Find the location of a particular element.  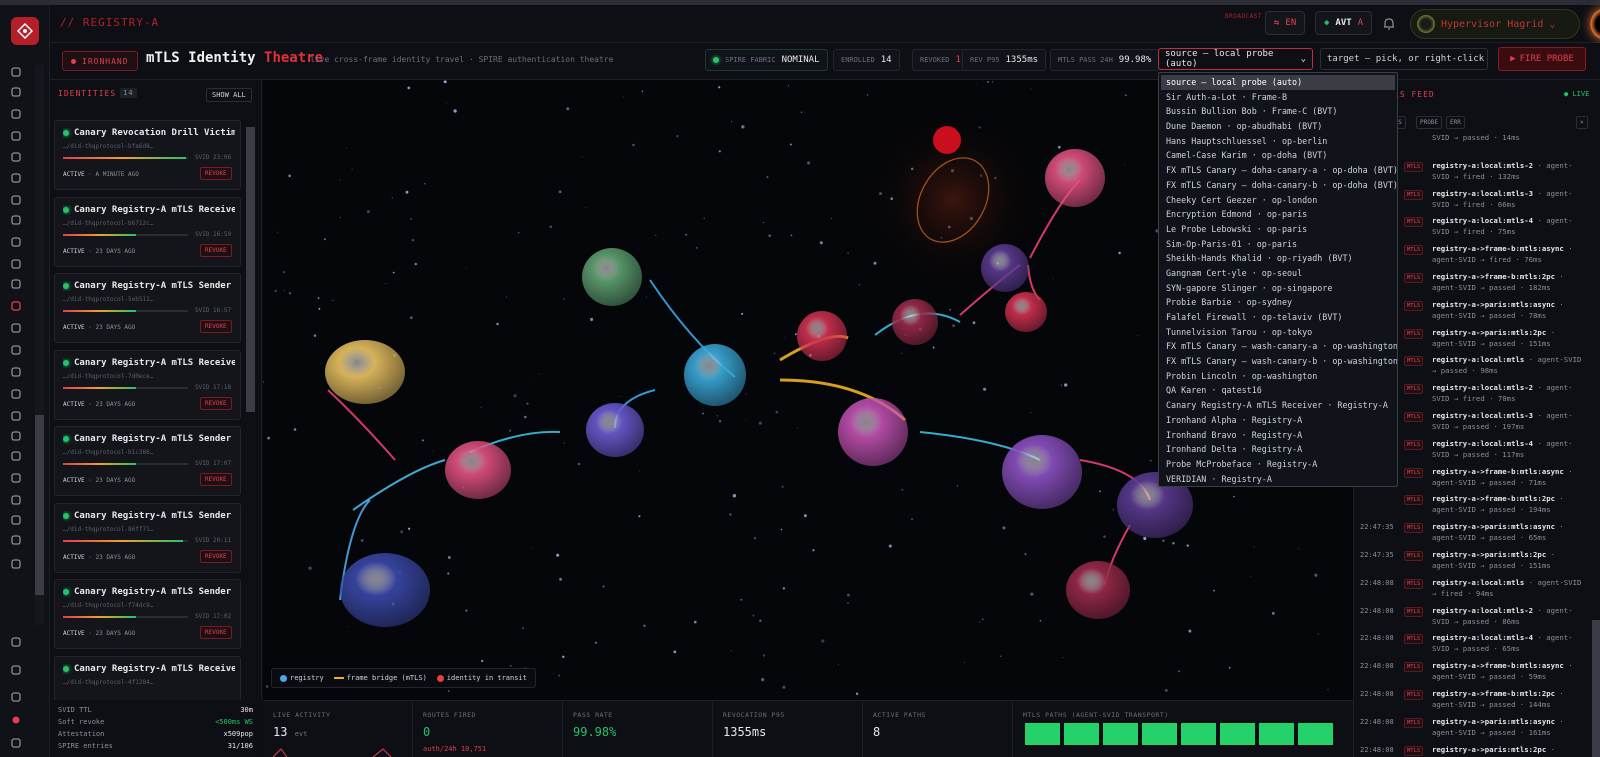

rail-scrollbar is located at coordinates (39, 345).